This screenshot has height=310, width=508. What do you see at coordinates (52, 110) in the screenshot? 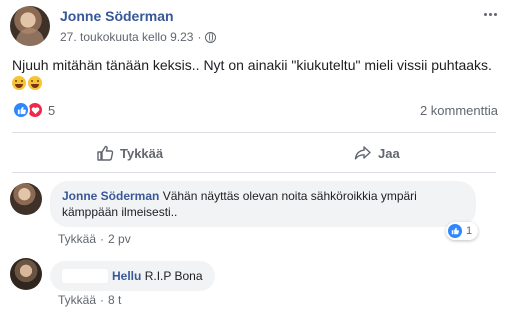
I see `reaction-count: 5` at bounding box center [52, 110].